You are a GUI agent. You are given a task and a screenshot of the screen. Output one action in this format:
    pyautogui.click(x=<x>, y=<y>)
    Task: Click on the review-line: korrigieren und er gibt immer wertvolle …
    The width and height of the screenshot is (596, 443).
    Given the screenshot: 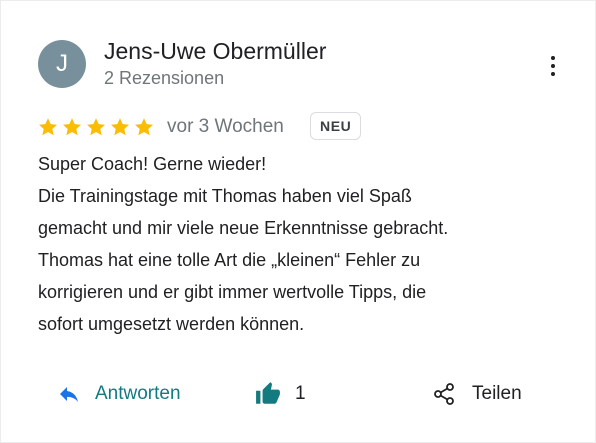 What is the action you would take?
    pyautogui.click(x=232, y=292)
    